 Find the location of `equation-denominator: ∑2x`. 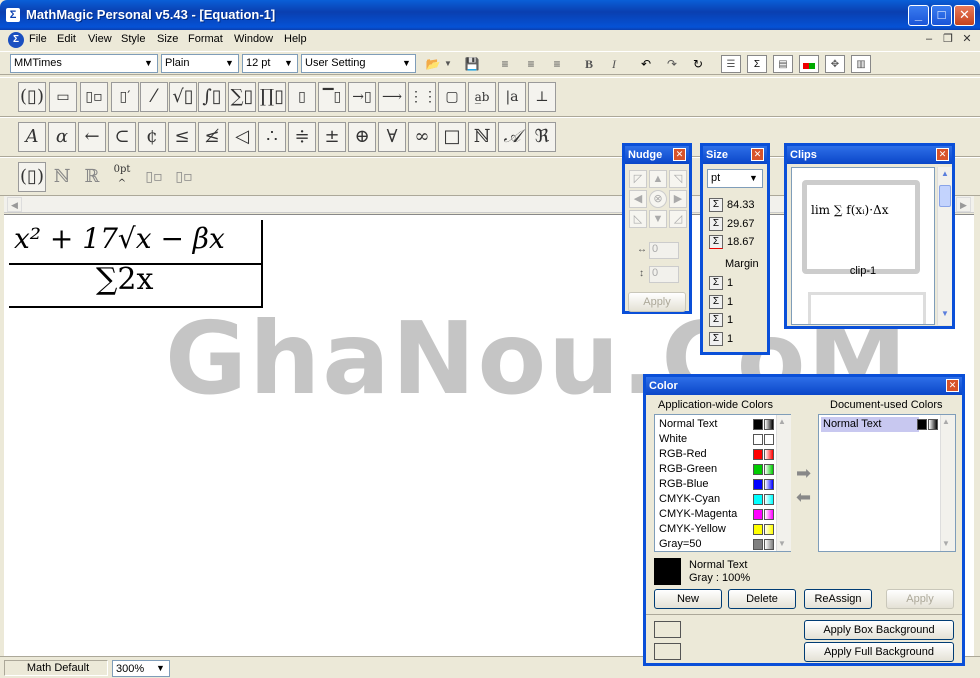

equation-denominator: ∑2x is located at coordinates (124, 279).